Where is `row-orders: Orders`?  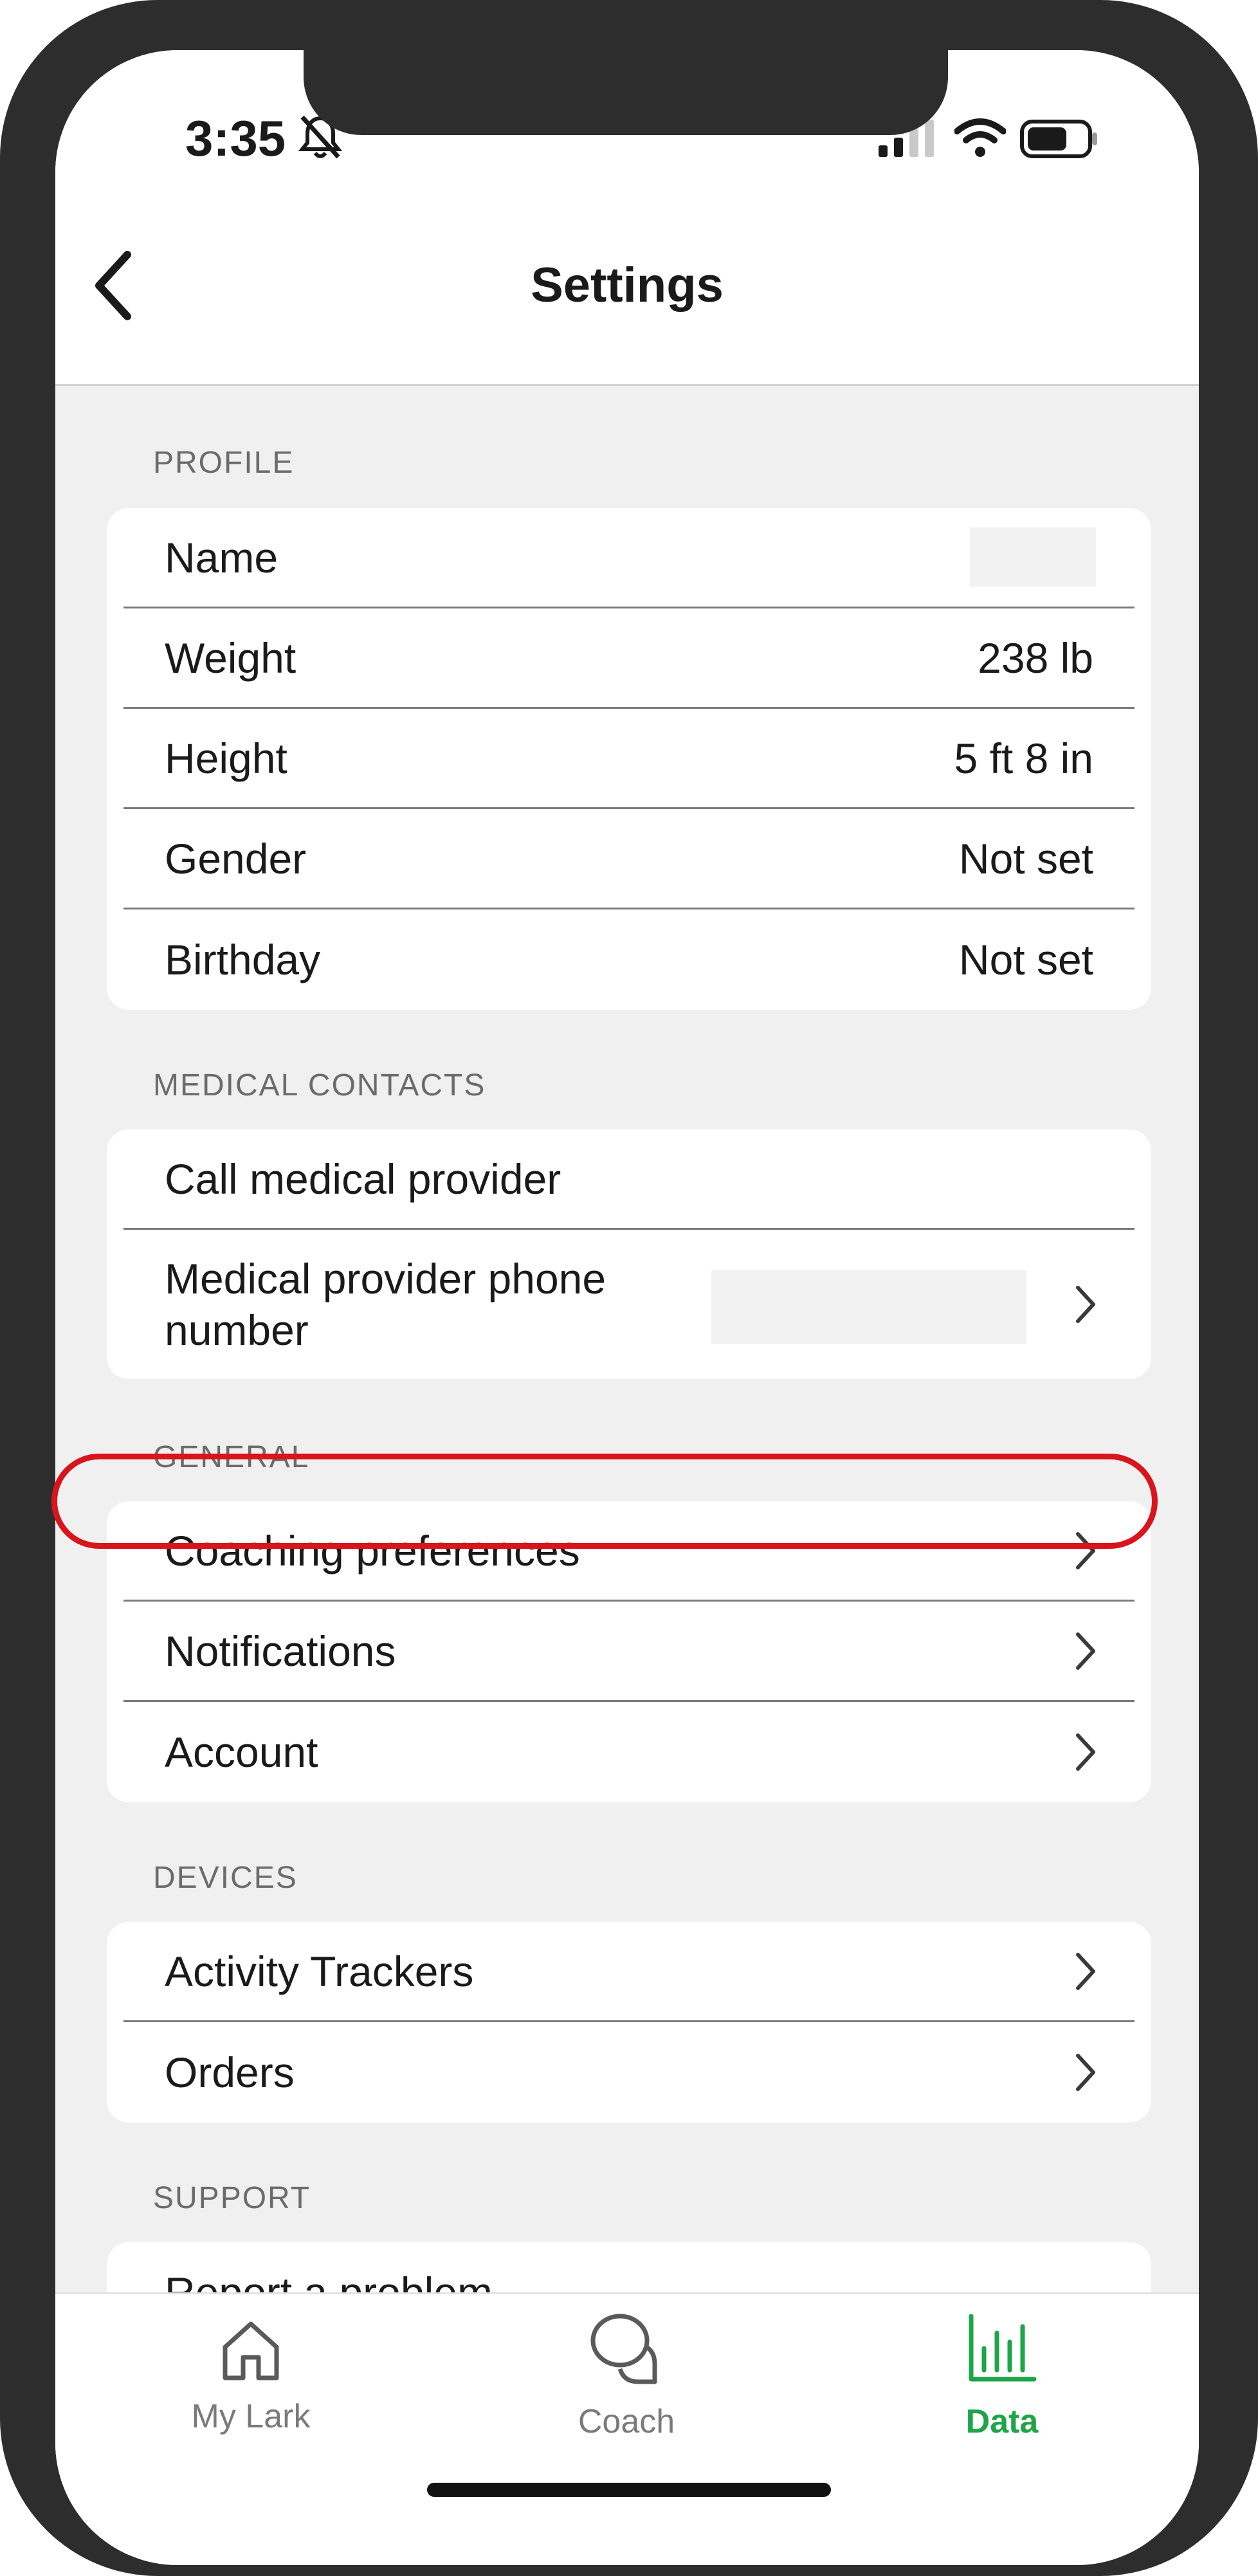
row-orders: Orders is located at coordinates (629, 2072).